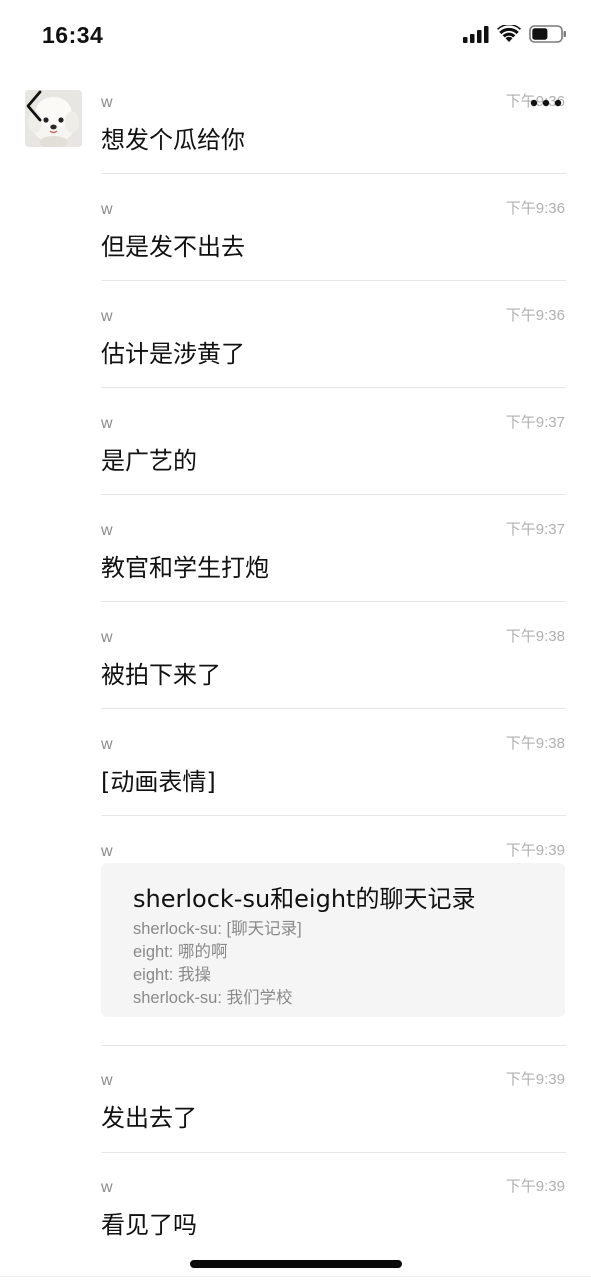 The width and height of the screenshot is (591, 1280). What do you see at coordinates (548, 36) in the screenshot?
I see `battery-icon` at bounding box center [548, 36].